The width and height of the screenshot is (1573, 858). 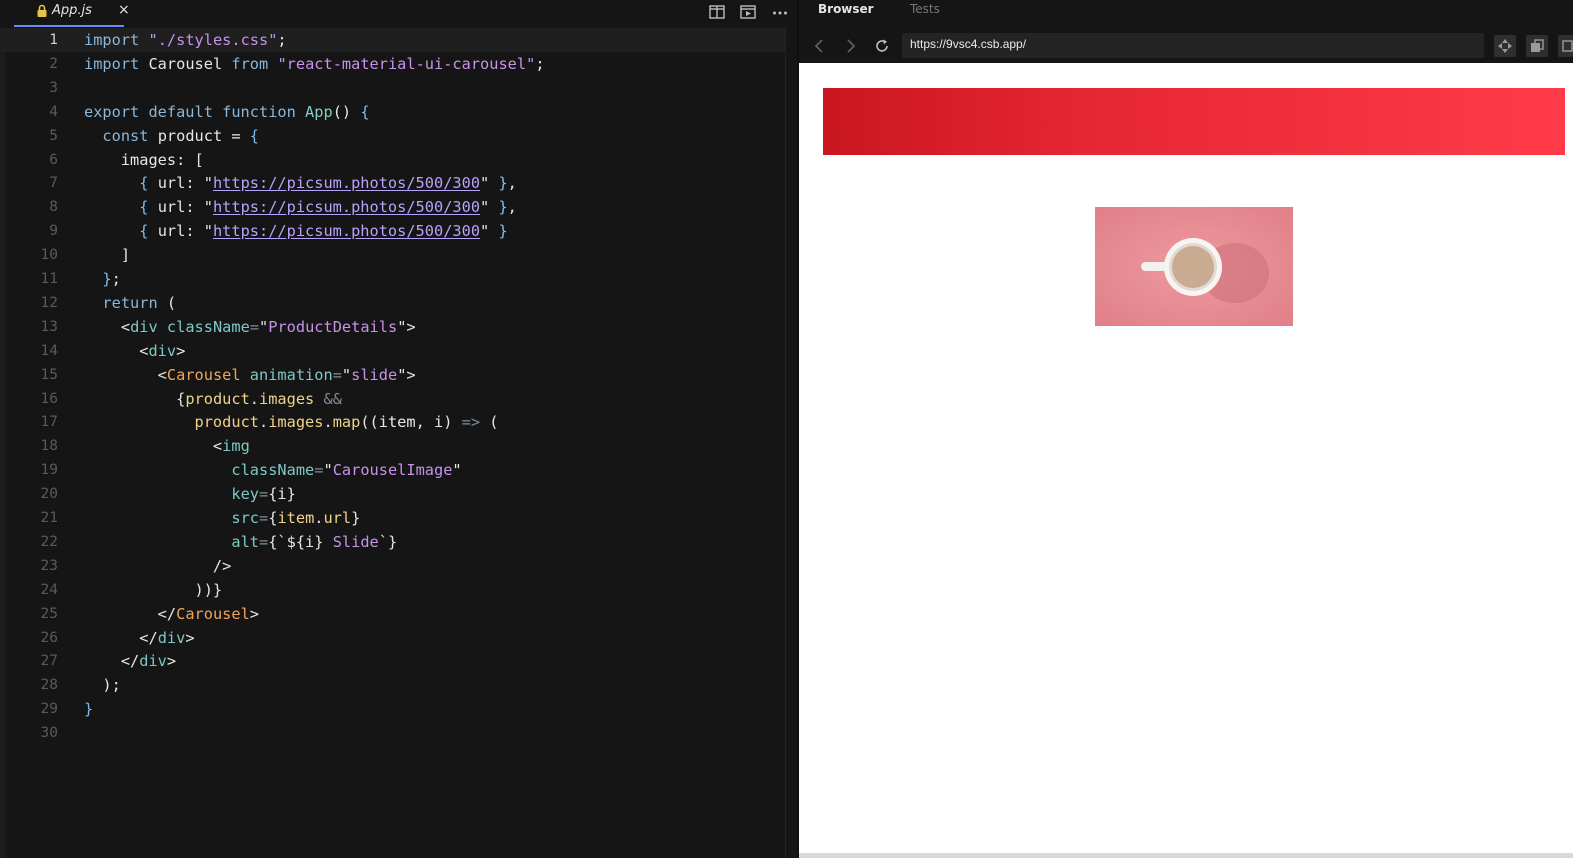 What do you see at coordinates (471, 422) in the screenshot?
I see `code-token: =>` at bounding box center [471, 422].